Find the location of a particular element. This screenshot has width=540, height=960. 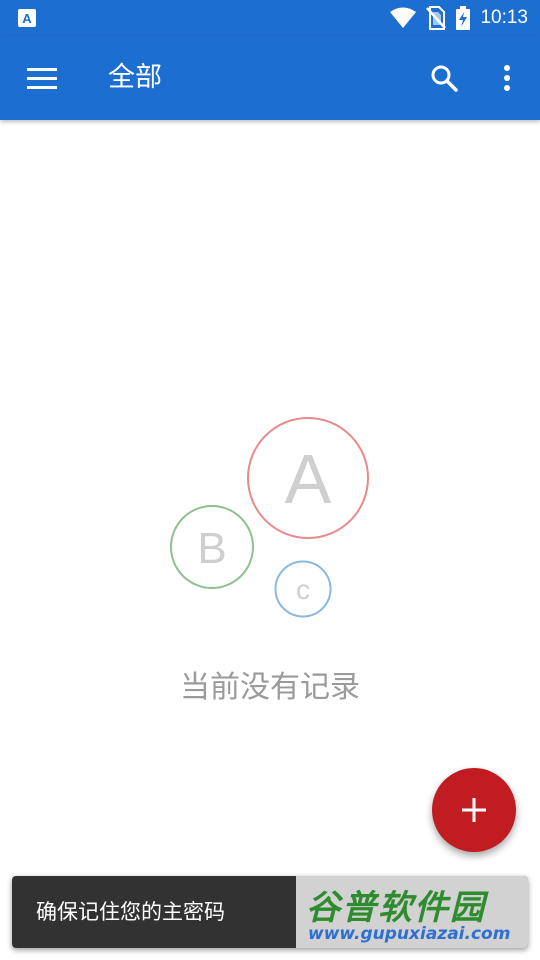

empty-state-illustration: A B c is located at coordinates (269, 517).